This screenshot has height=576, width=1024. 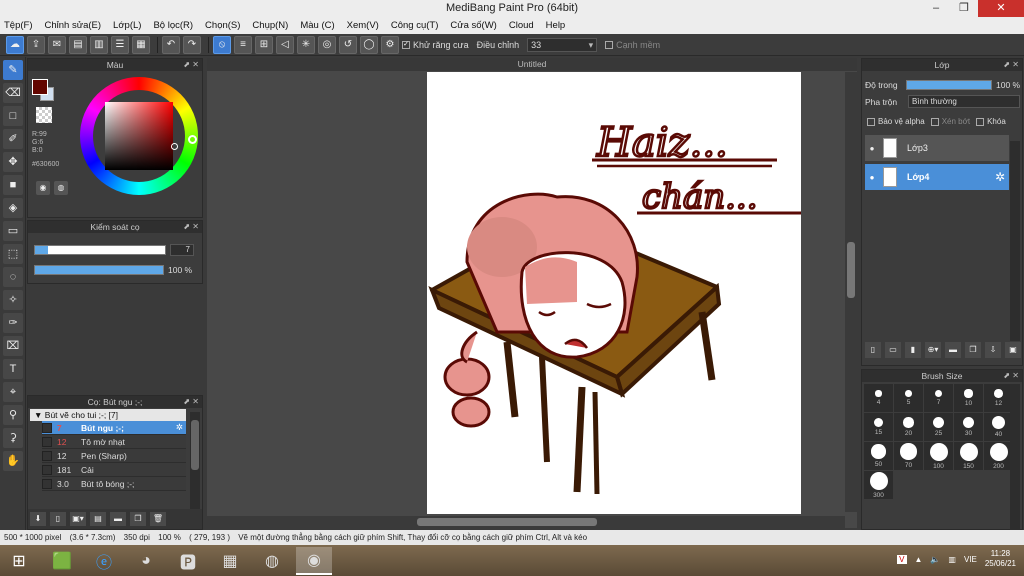 I want to click on brush-list-item: 12 Pen (Sharp), so click(x=114, y=456).